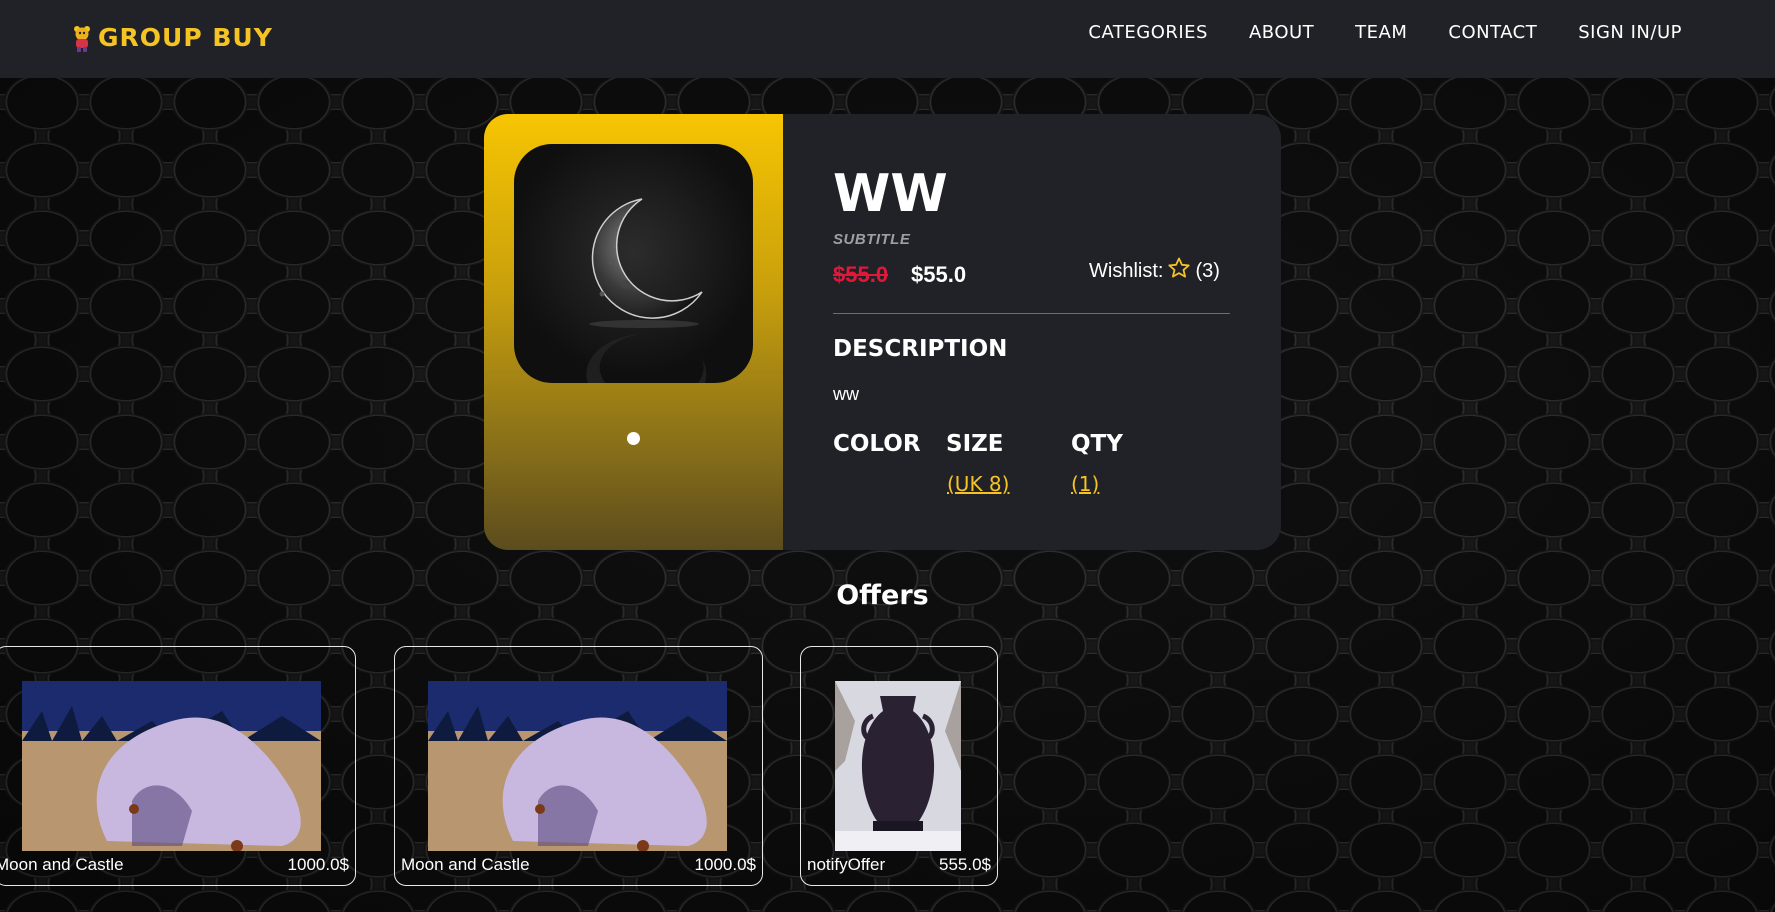  What do you see at coordinates (1630, 32) in the screenshot?
I see `nav-link-sign-in-up: SIGN IN/UP` at bounding box center [1630, 32].